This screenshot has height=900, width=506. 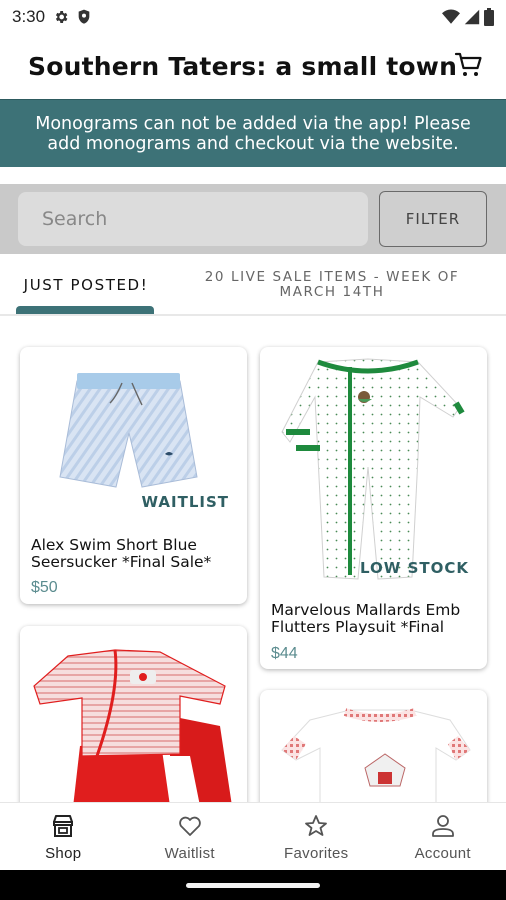 What do you see at coordinates (442, 826) in the screenshot?
I see `person-icon` at bounding box center [442, 826].